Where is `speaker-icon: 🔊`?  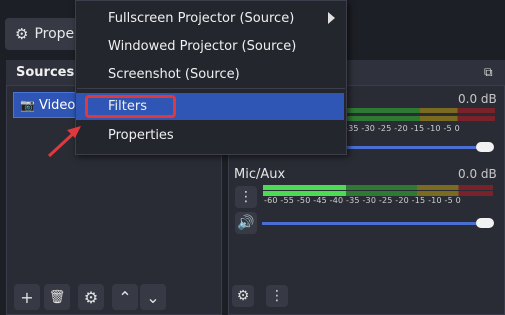
speaker-icon: 🔊 is located at coordinates (246, 223).